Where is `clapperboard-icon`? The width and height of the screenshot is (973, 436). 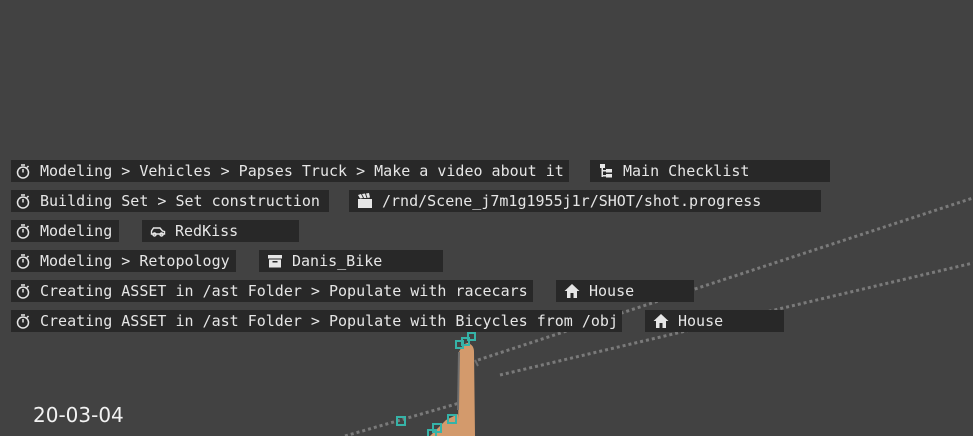
clapperboard-icon is located at coordinates (365, 201).